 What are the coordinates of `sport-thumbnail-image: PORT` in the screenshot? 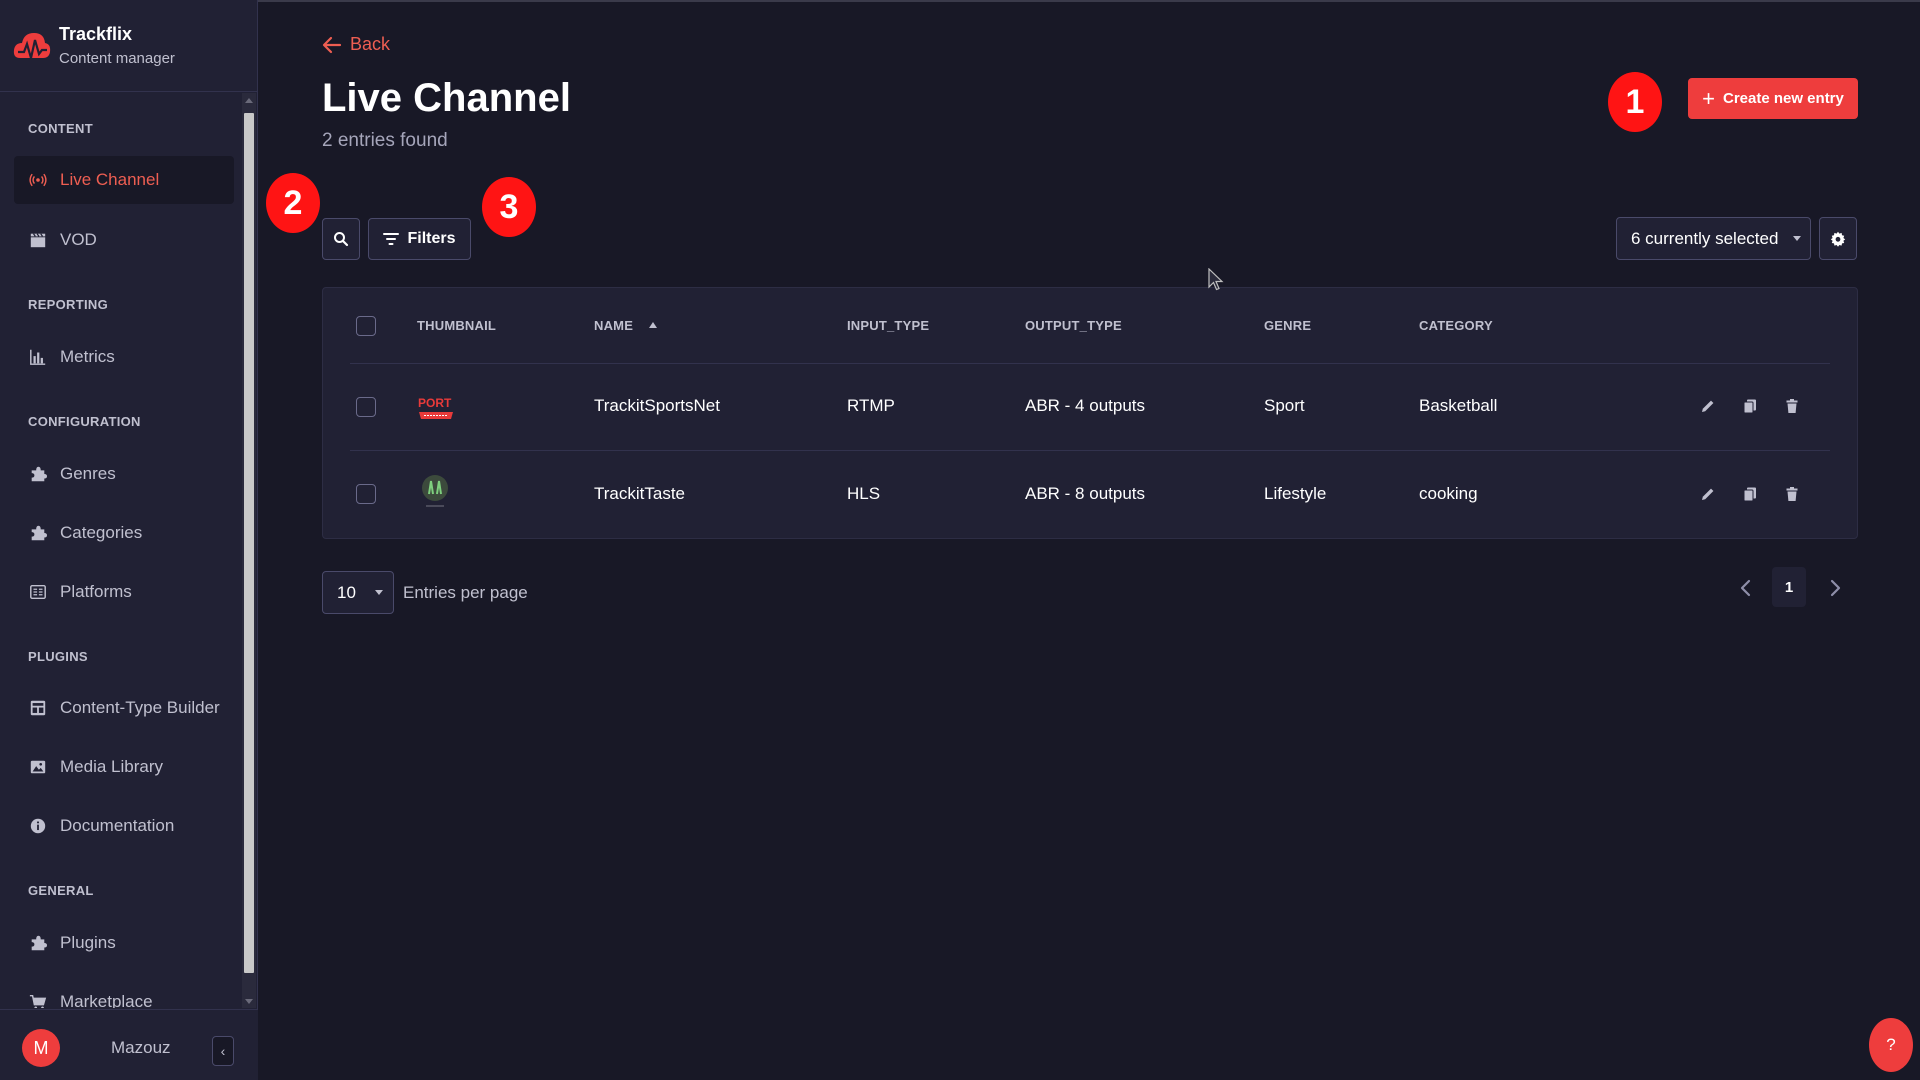 It's located at (435, 407).